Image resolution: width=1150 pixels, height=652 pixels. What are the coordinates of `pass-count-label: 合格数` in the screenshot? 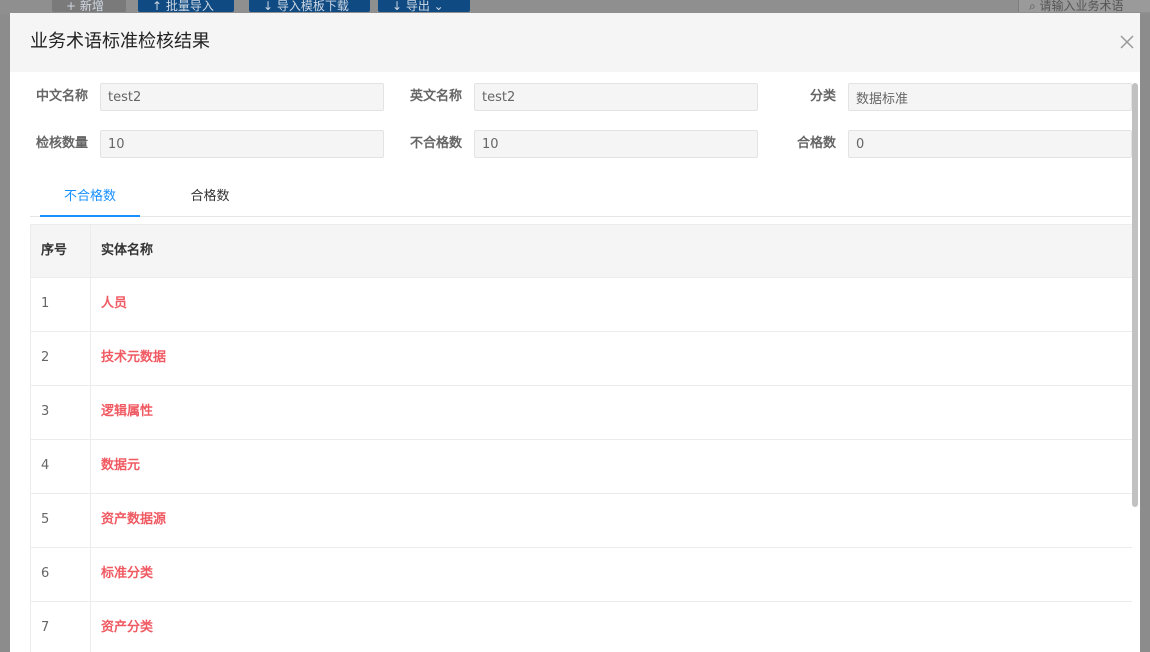 It's located at (816, 143).